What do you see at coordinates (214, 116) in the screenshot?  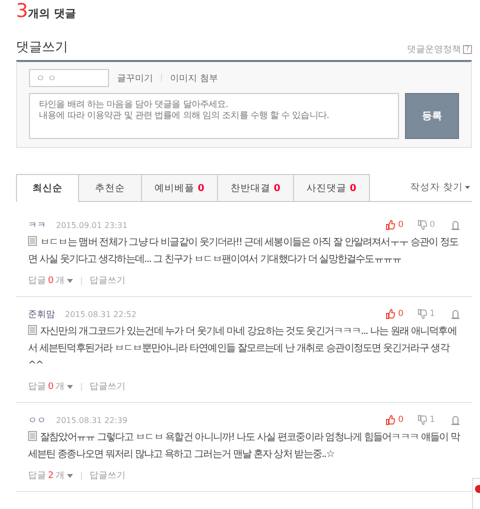 I see `comment-input: 타인을 배려 하는 마음을 담아 댓글을 달아주세요. 내용에 따라 이용약관 및 관련 법률에 의해 임의 조치를 수행 할 수 있습니다.` at bounding box center [214, 116].